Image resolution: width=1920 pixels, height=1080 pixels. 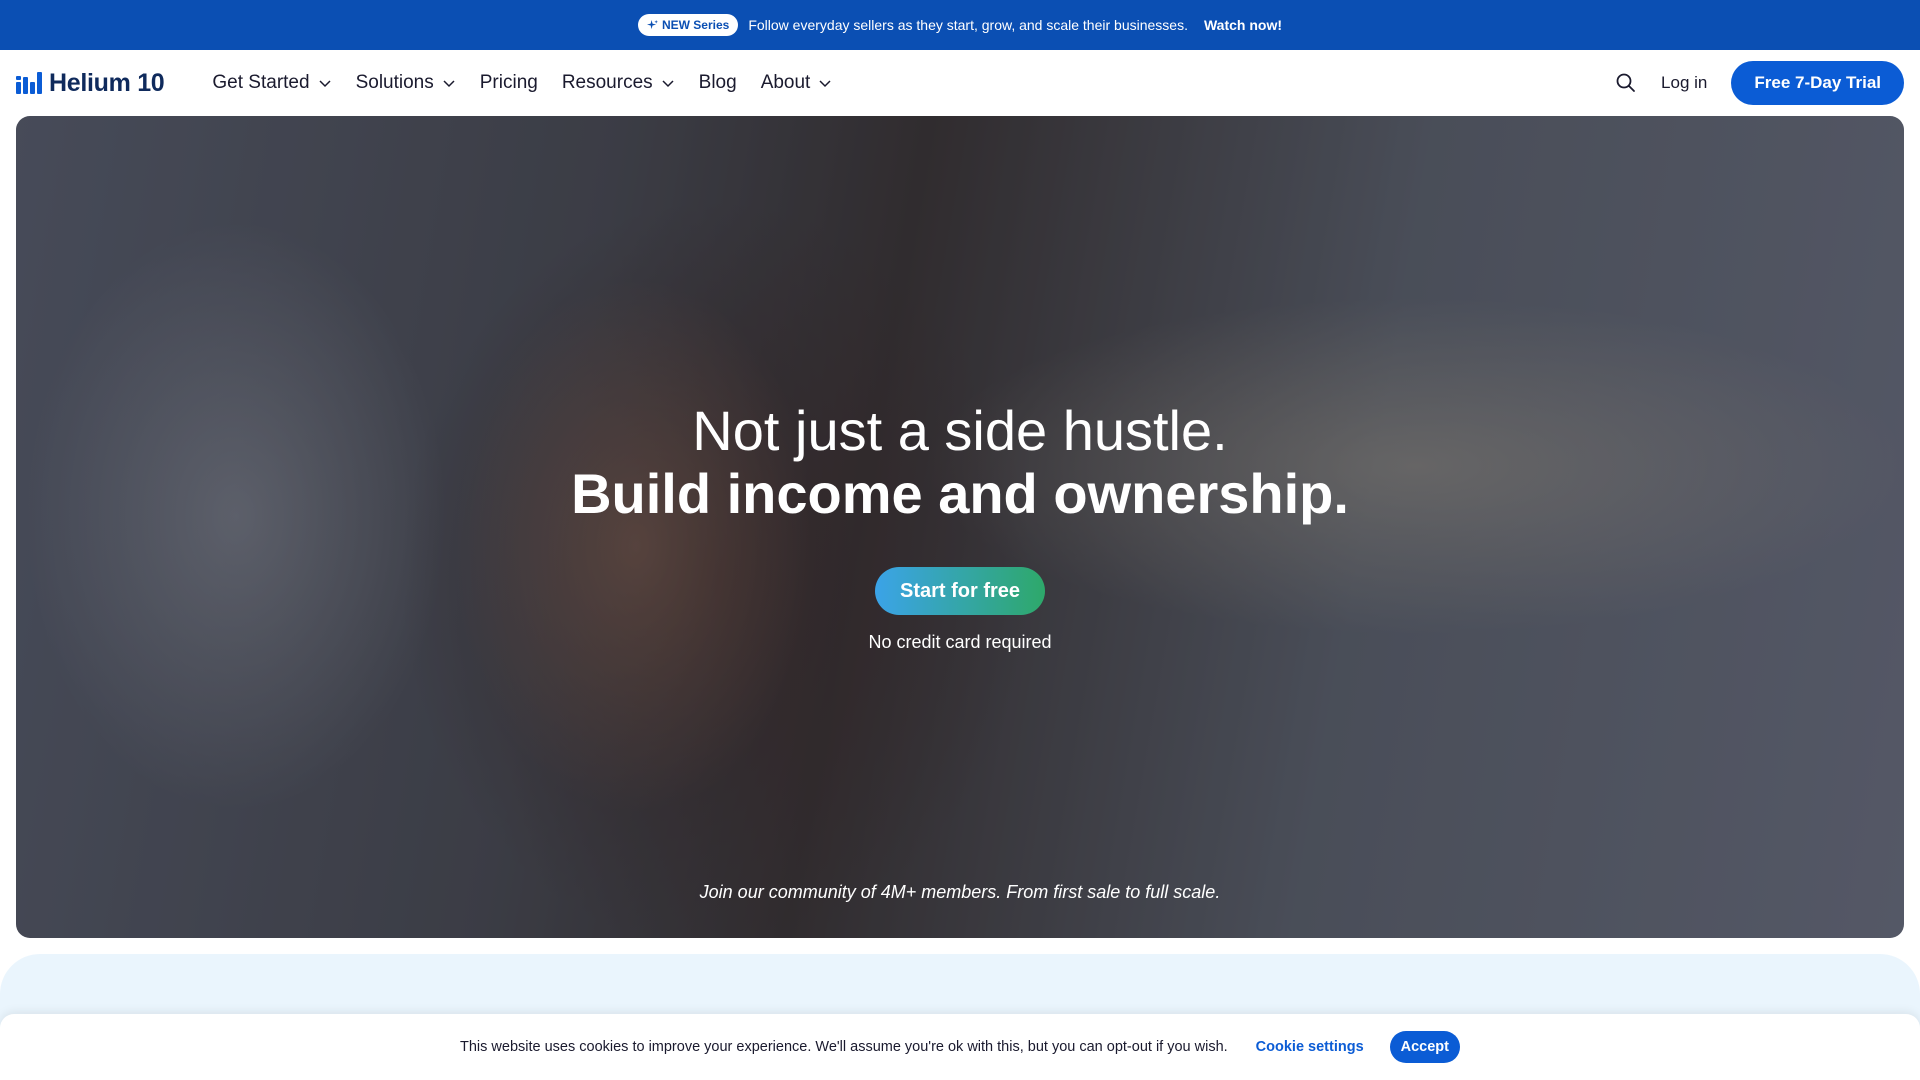 I want to click on login-link: Log in, so click(x=1684, y=83).